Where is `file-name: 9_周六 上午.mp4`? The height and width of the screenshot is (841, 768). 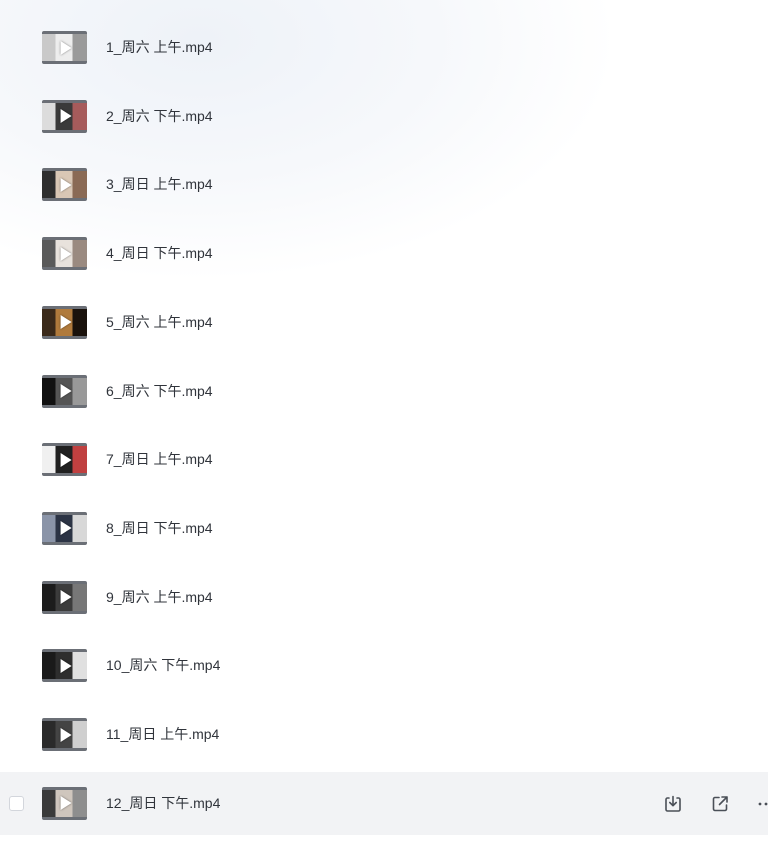
file-name: 9_周六 上午.mp4 is located at coordinates (159, 597).